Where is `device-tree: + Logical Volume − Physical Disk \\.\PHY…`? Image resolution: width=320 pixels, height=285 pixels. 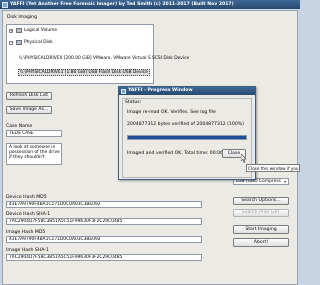 device-tree: + Logical Volume − Physical Disk \\.\PHY… is located at coordinates (97, 54).